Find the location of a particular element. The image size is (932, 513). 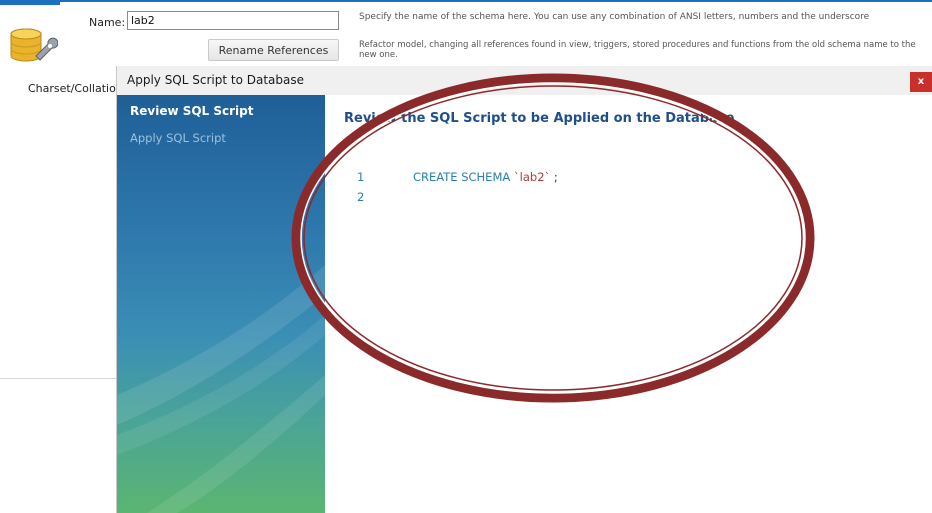

line-number: 2 is located at coordinates (361, 197).